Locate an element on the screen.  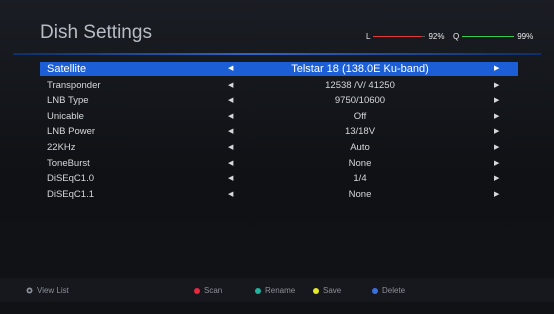
delete-label: Delete is located at coordinates (394, 290).